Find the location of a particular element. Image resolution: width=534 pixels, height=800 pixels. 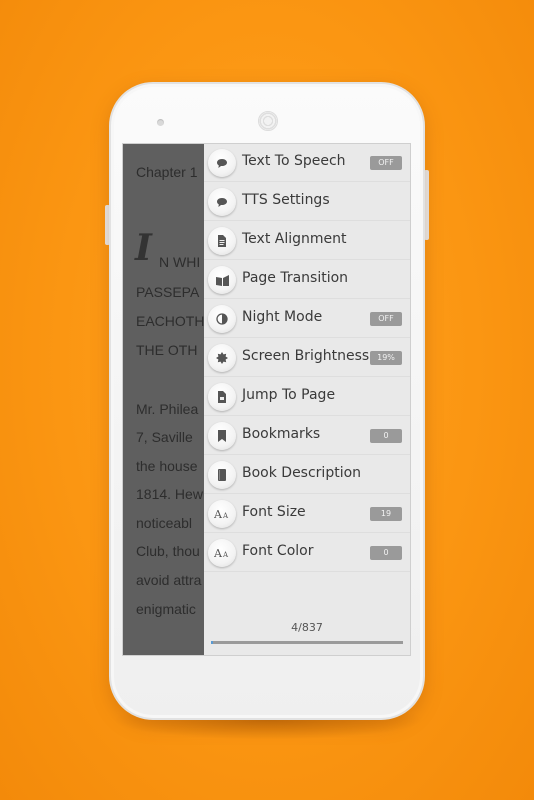

menu-item-text-alignment: Text Alignment is located at coordinates (307, 241).